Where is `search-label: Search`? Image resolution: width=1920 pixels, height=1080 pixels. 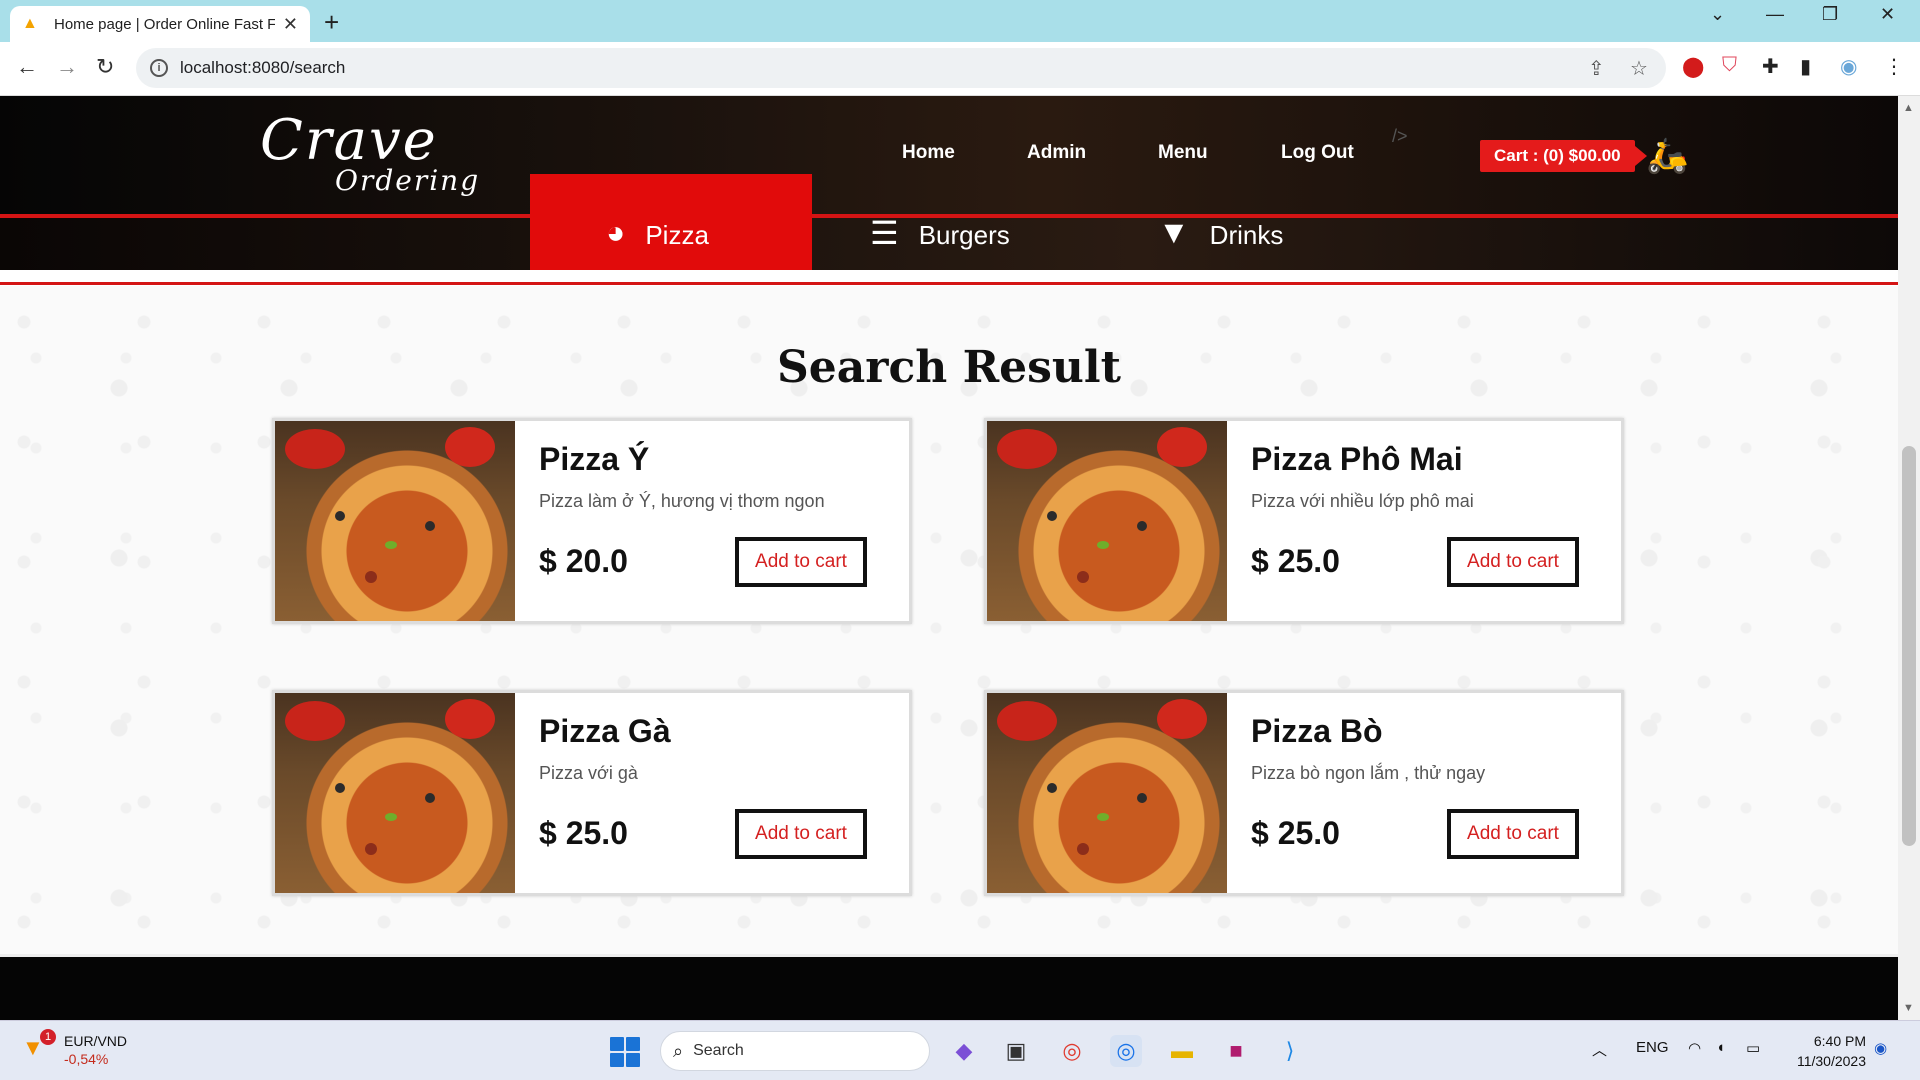
search-label: Search is located at coordinates (718, 1050).